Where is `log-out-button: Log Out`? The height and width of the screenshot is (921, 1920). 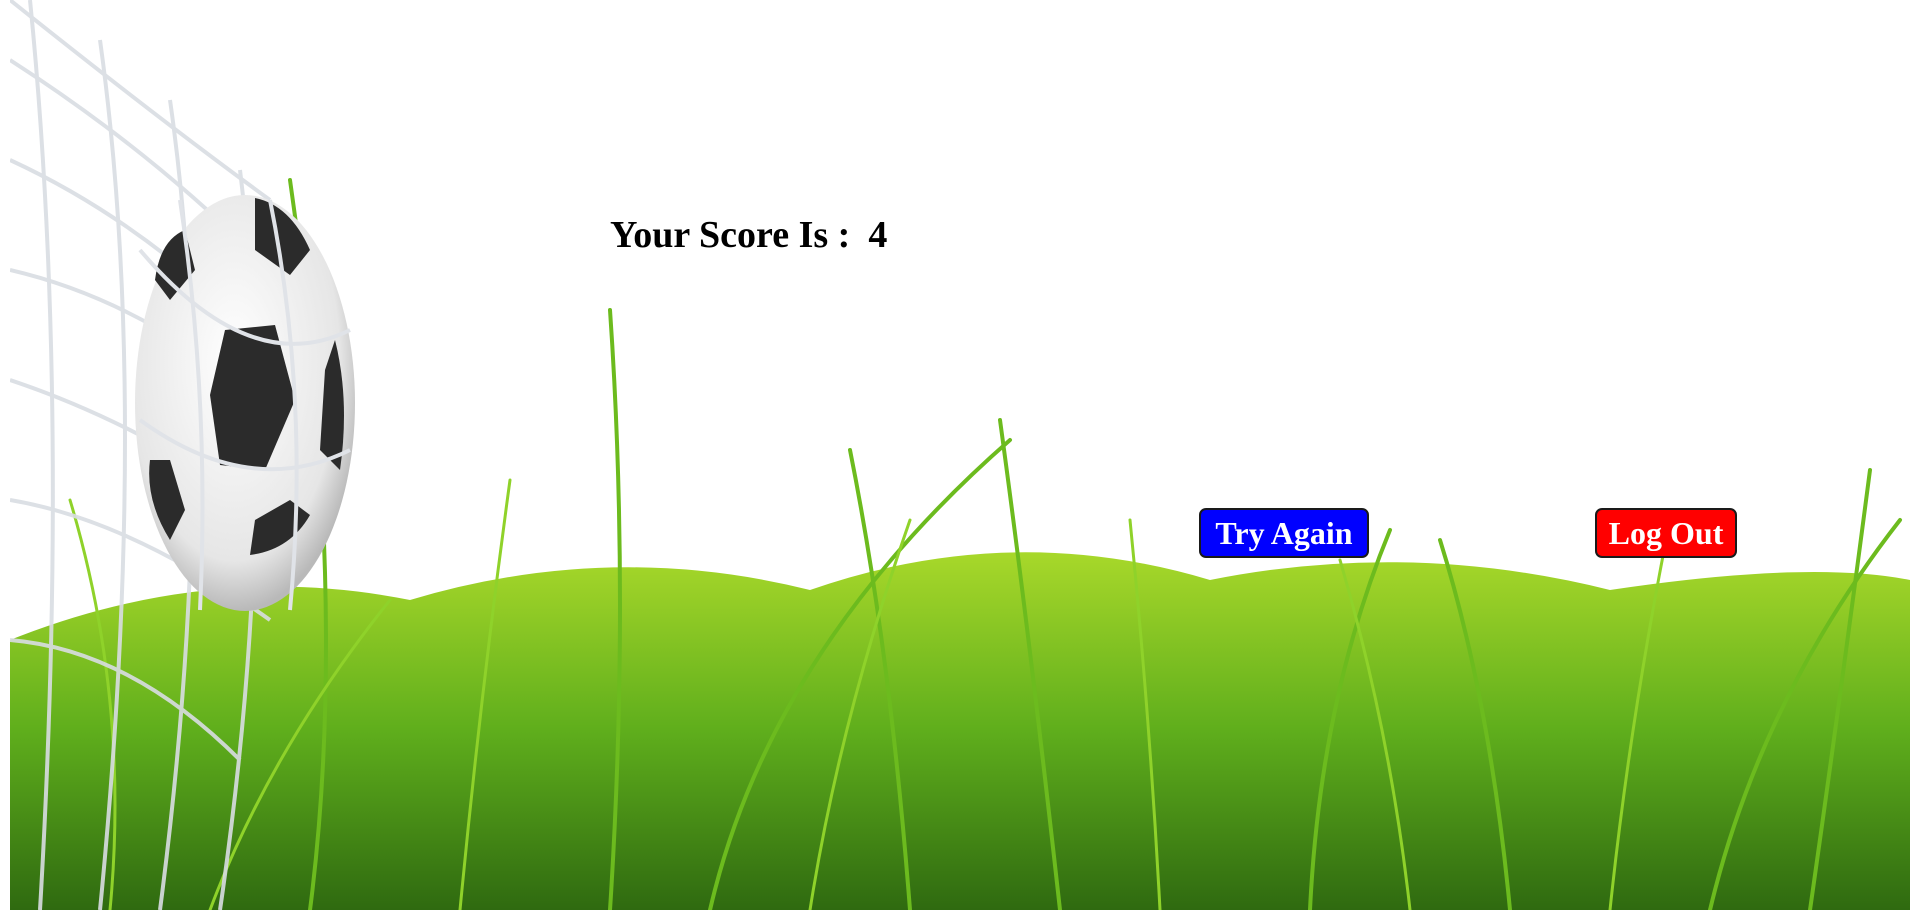 log-out-button: Log Out is located at coordinates (1666, 533).